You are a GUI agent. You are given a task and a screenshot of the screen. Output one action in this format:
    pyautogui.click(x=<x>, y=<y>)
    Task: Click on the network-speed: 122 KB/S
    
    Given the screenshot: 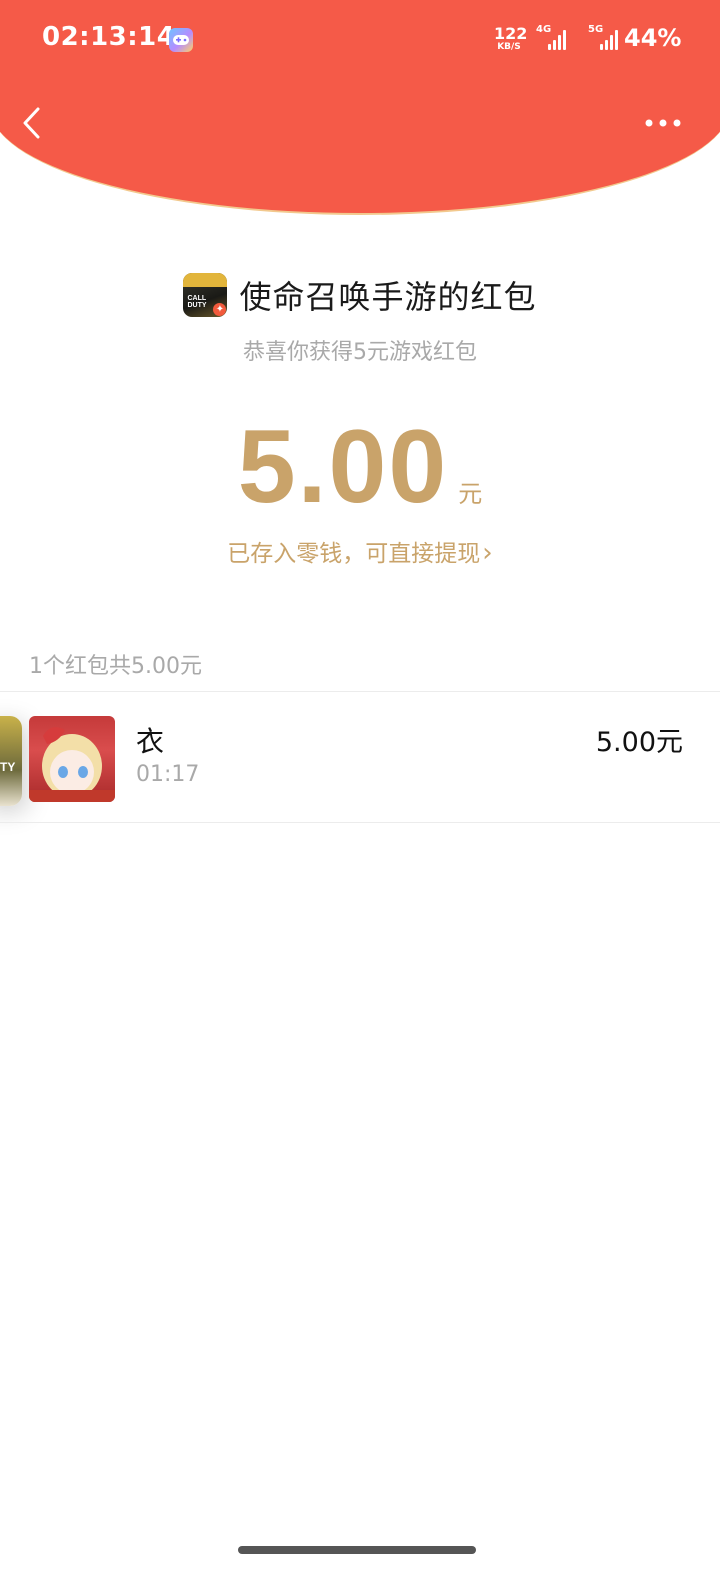 What is the action you would take?
    pyautogui.click(x=511, y=38)
    